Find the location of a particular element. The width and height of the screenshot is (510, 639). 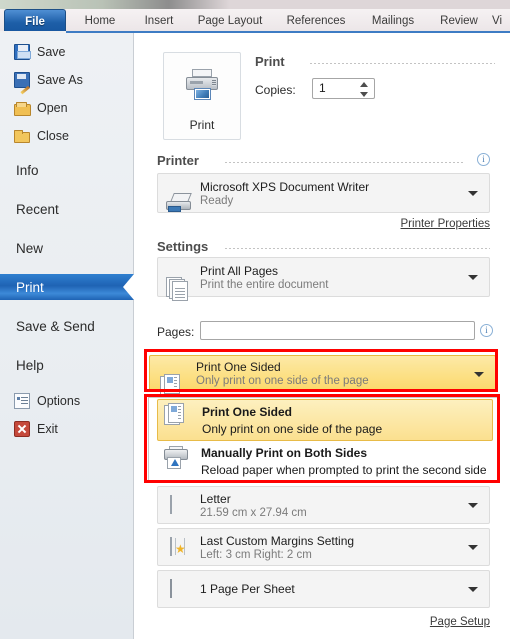

printer-status: Ready is located at coordinates (217, 201).